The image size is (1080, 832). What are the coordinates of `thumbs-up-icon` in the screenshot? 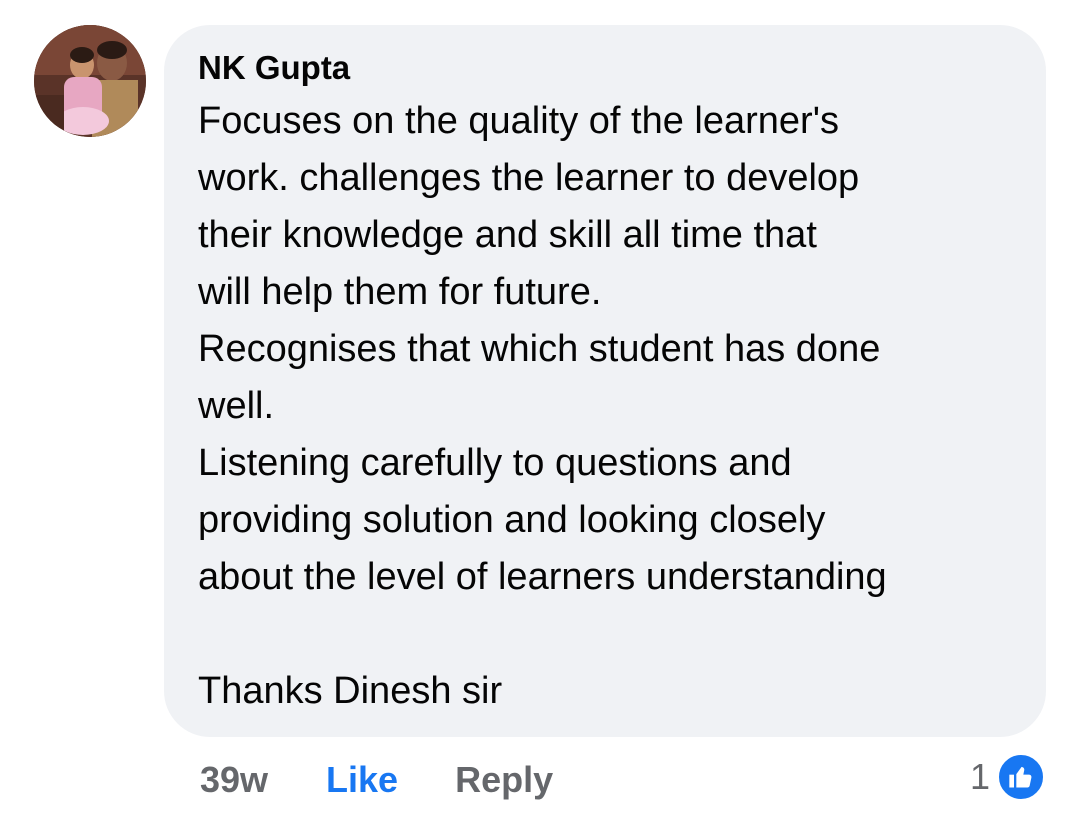 It's located at (1021, 777).